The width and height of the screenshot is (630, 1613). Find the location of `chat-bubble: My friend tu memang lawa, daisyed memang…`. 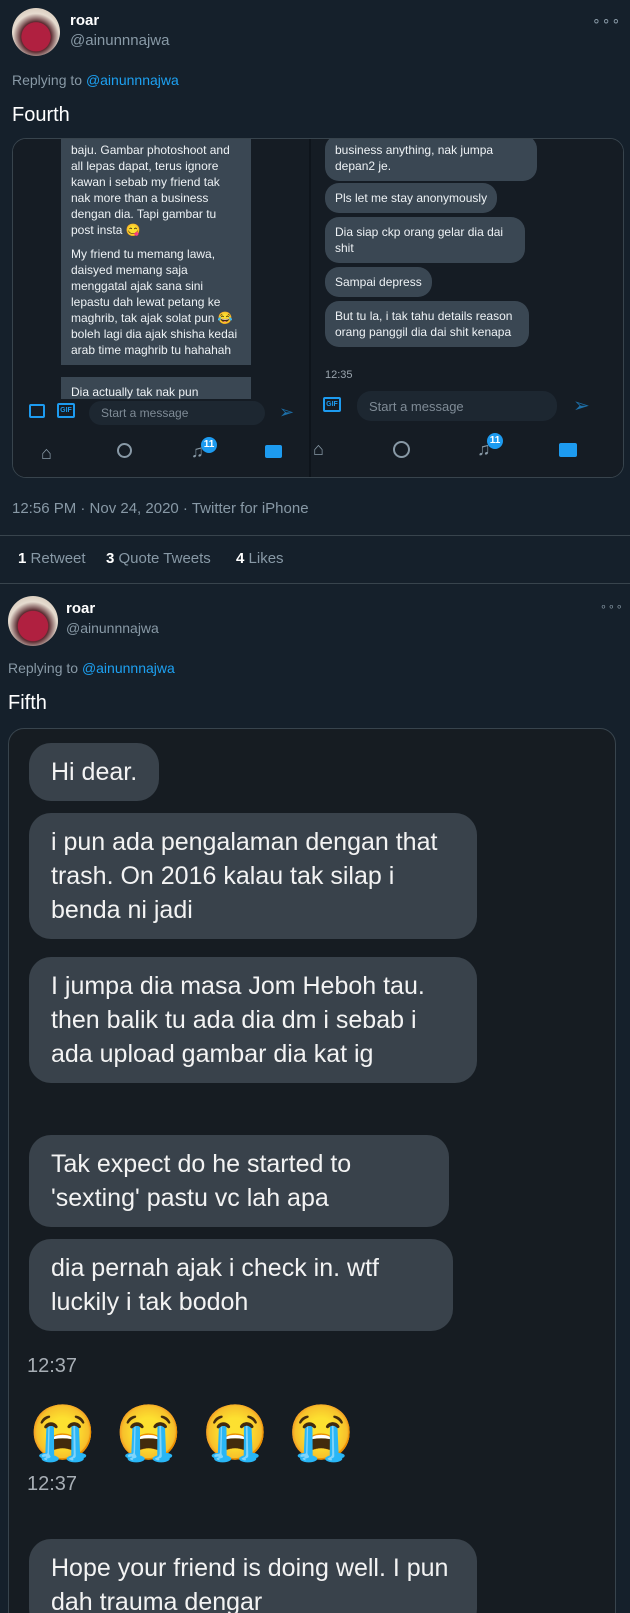

chat-bubble: My friend tu memang lawa, daisyed memang… is located at coordinates (156, 302).